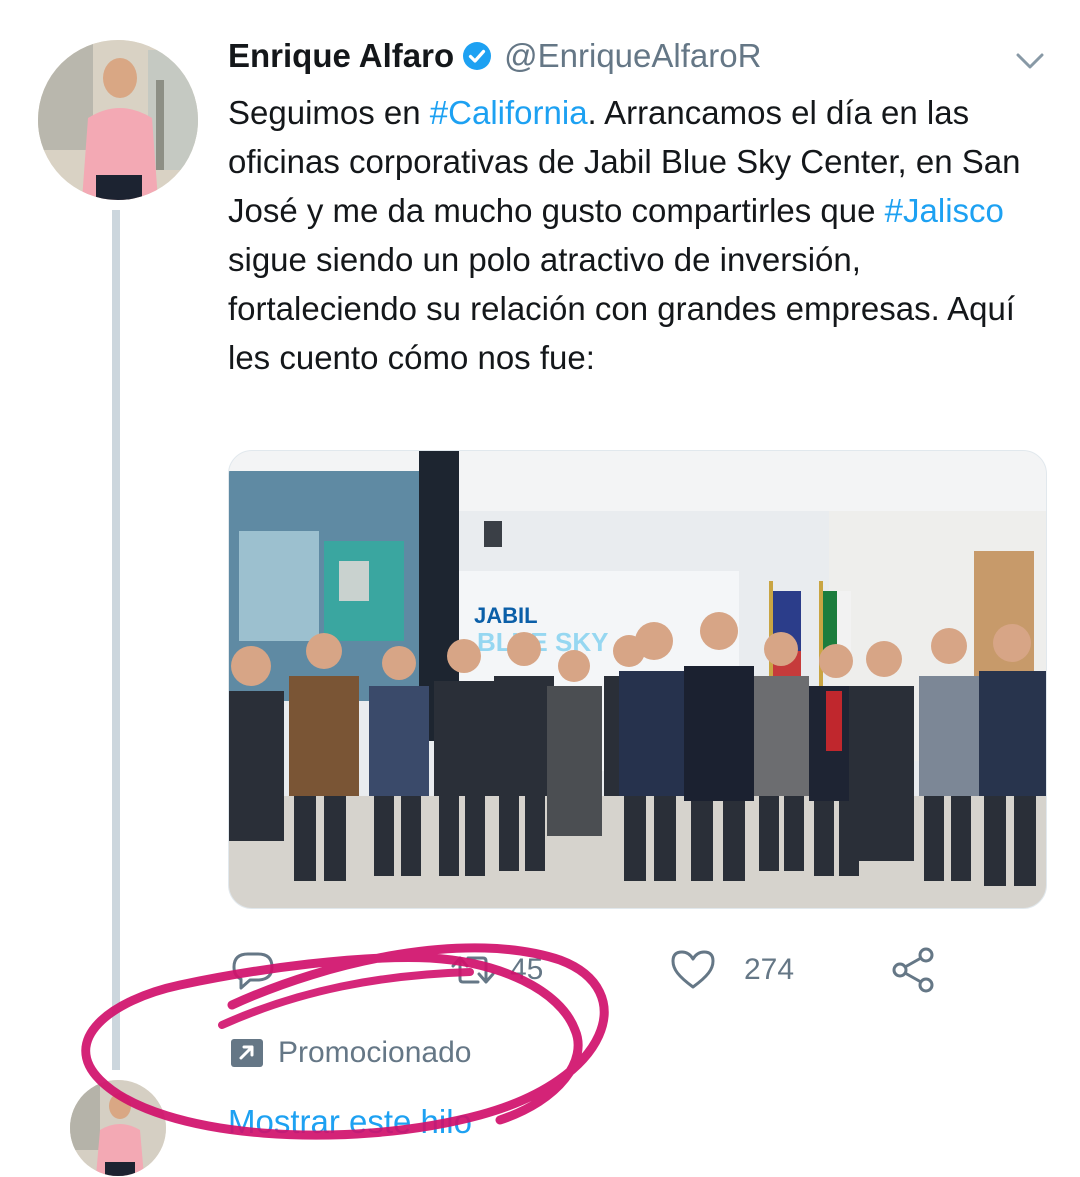 The width and height of the screenshot is (1080, 1177). What do you see at coordinates (632, 56) in the screenshot?
I see `handle: @EnriqueAlfaroR` at bounding box center [632, 56].